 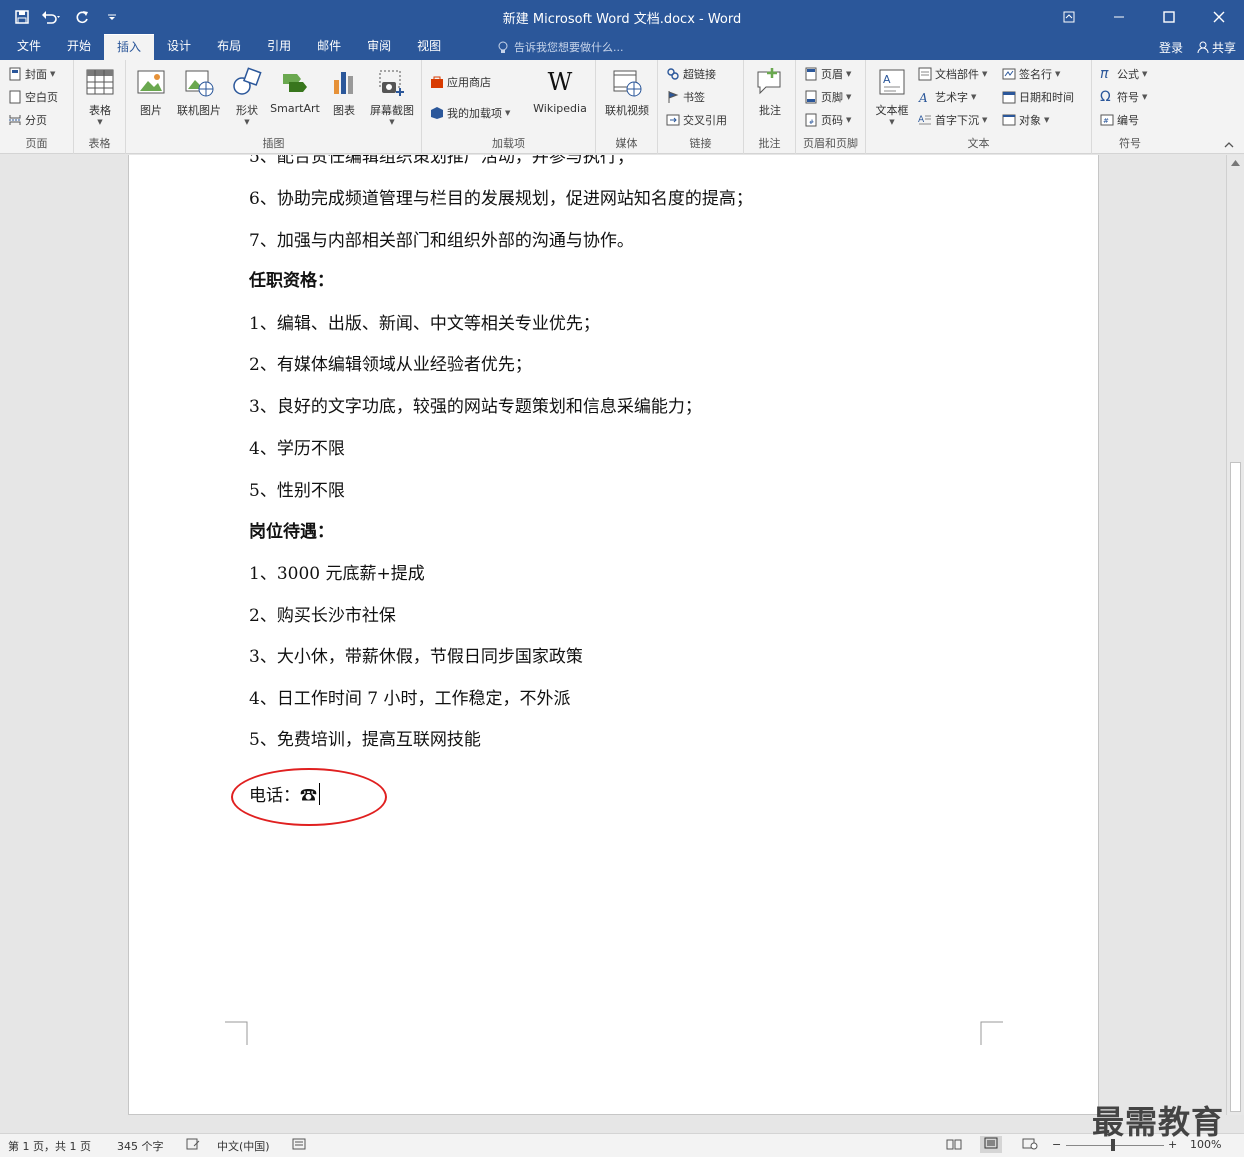 I want to click on dropcap-button: A 首字下沉 ▼, so click(x=952, y=120).